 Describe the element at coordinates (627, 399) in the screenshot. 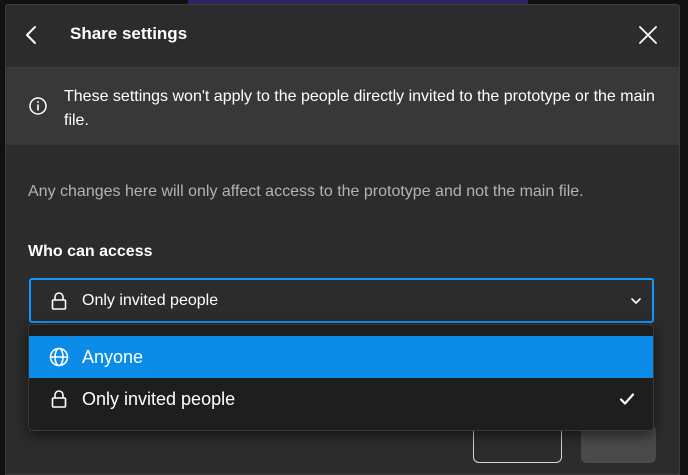

I see `checkmark-icon` at that location.